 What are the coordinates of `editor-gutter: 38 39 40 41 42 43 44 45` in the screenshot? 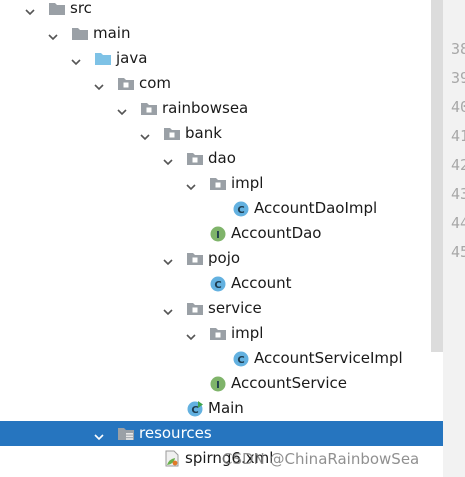 It's located at (454, 238).